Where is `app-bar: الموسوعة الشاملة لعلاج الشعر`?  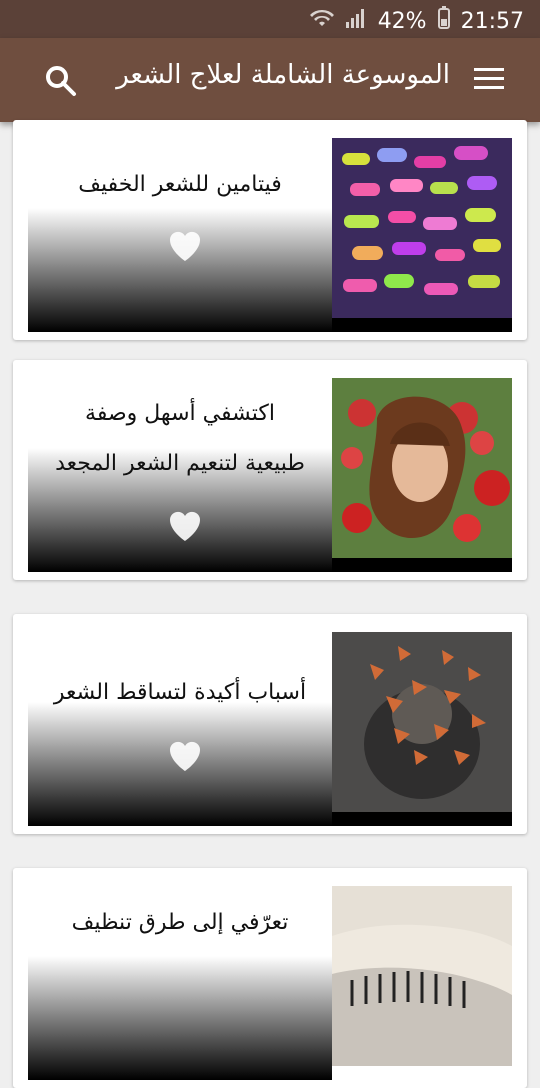 app-bar: الموسوعة الشاملة لعلاج الشعر is located at coordinates (270, 80).